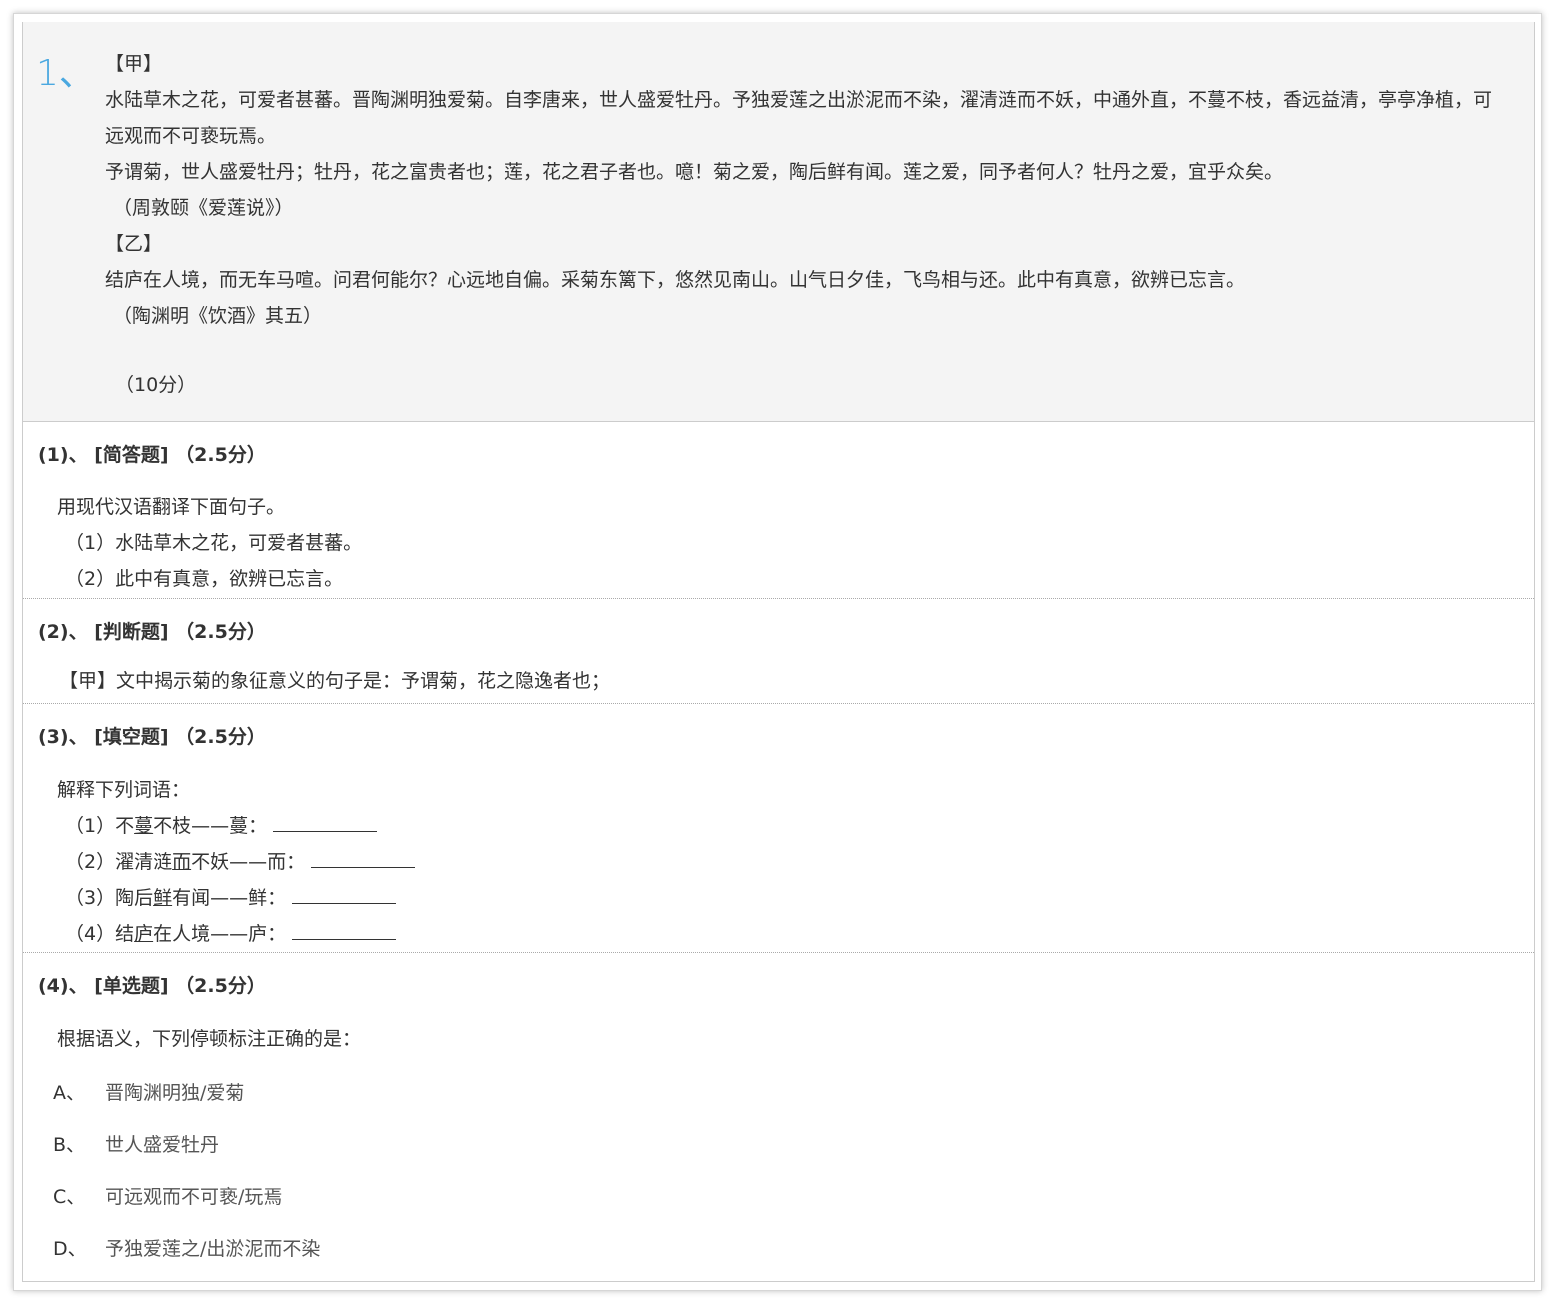 This screenshot has width=1555, height=1304. I want to click on passage-source: （陶渊明《饮酒》其五）, so click(218, 316).